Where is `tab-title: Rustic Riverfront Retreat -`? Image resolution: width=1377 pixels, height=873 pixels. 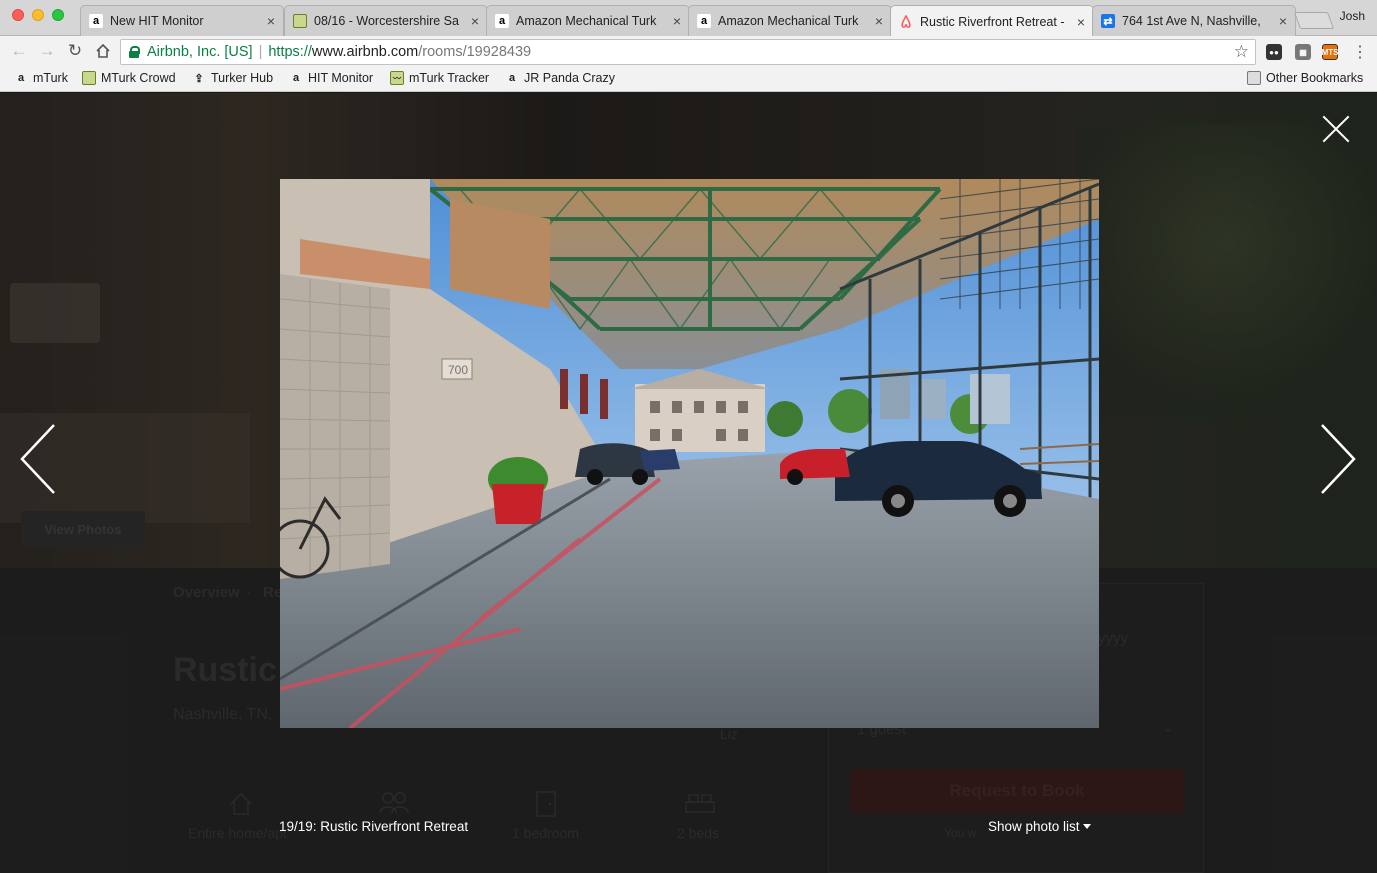 tab-title: Rustic Riverfront Retreat - is located at coordinates (992, 21).